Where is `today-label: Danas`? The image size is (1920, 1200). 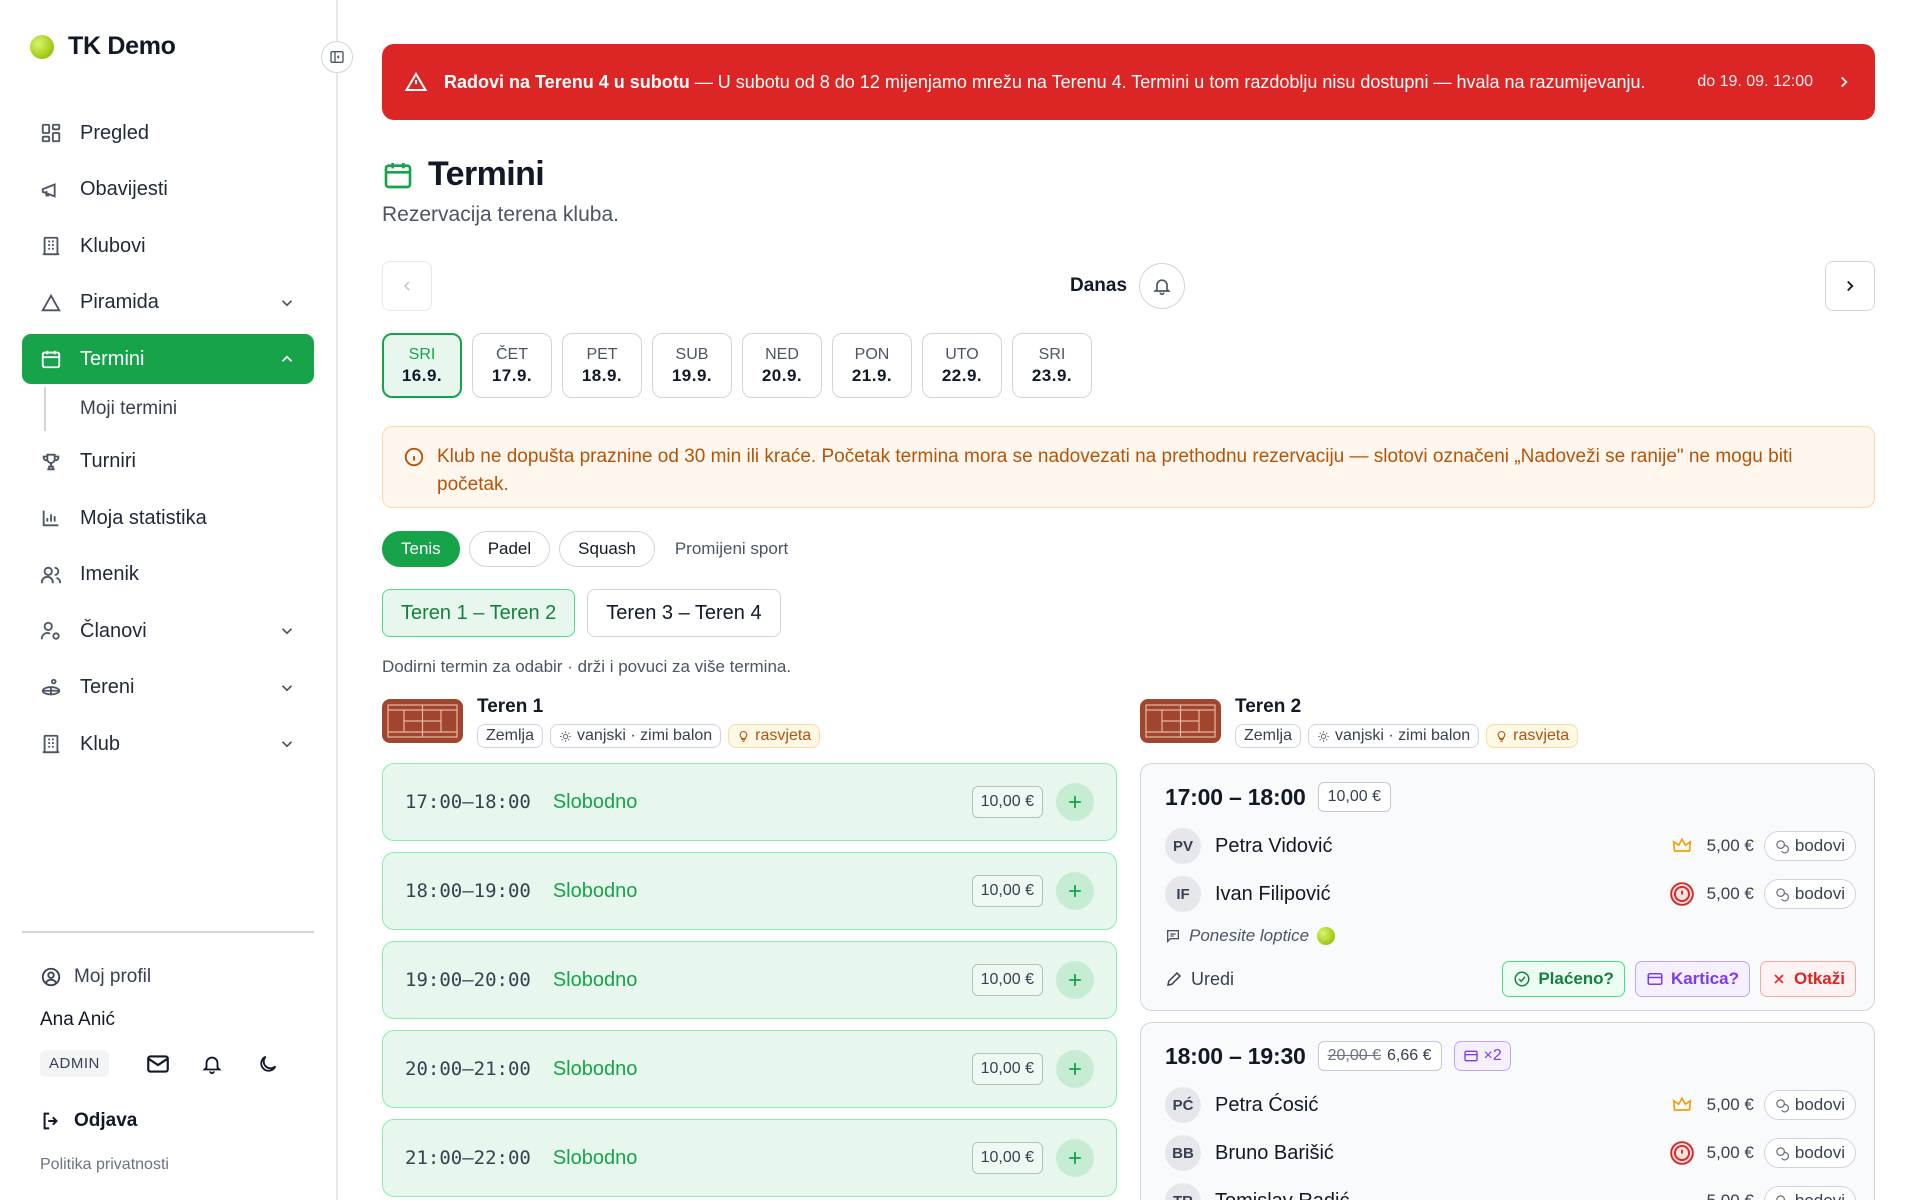
today-label: Danas is located at coordinates (1098, 286).